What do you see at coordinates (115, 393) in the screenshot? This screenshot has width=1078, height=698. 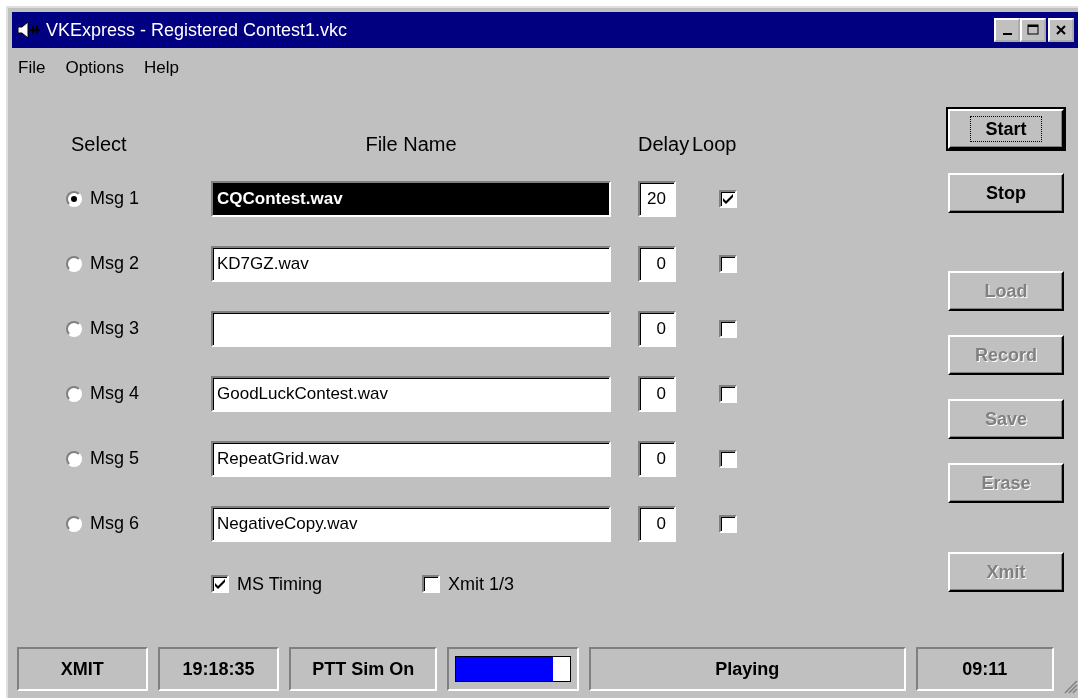 I see `radio-label: Msg 4` at bounding box center [115, 393].